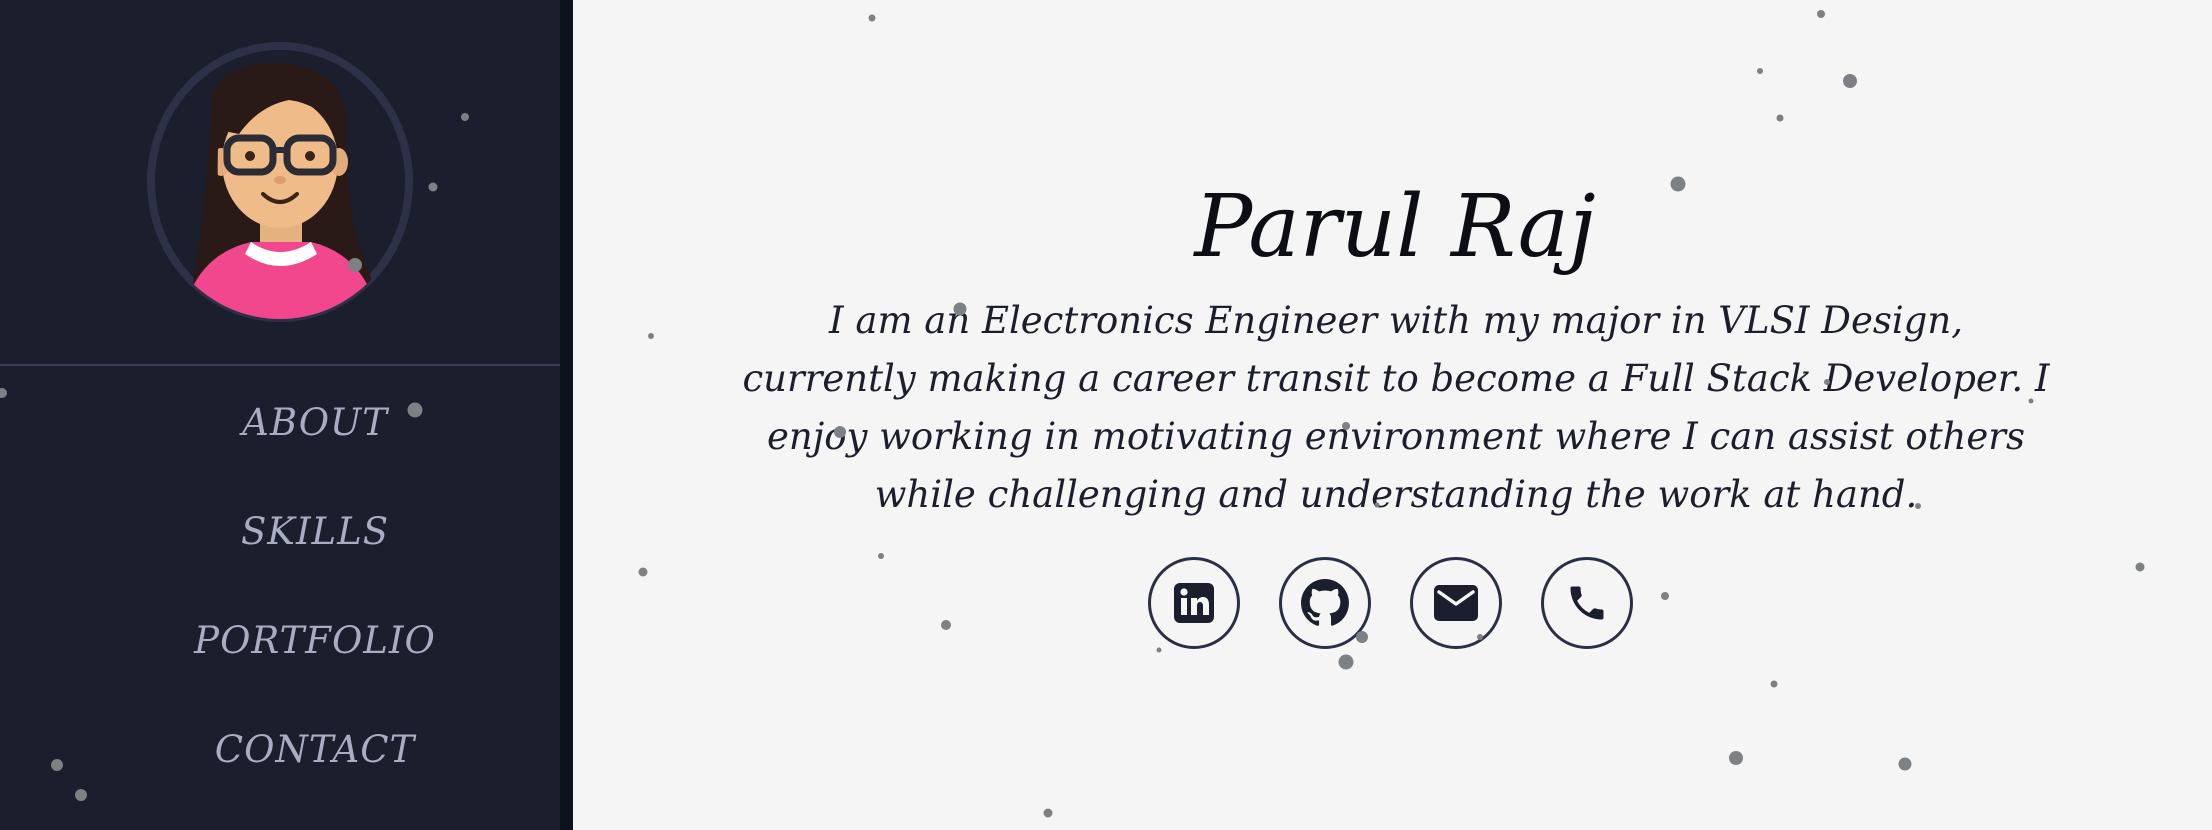 The height and width of the screenshot is (830, 2212). Describe the element at coordinates (315, 641) in the screenshot. I see `nav-item-portfolio: PORTFOLIO` at that location.